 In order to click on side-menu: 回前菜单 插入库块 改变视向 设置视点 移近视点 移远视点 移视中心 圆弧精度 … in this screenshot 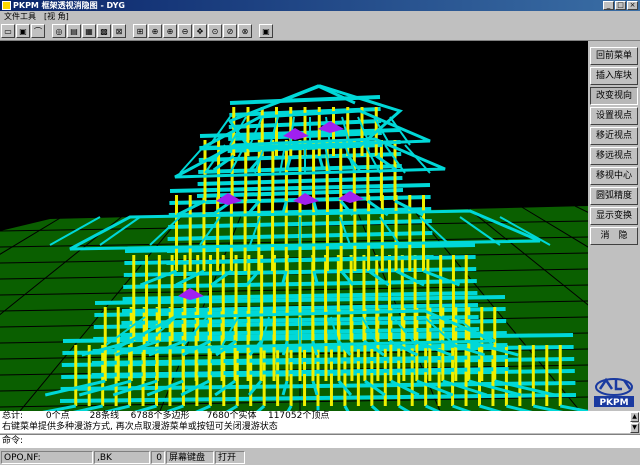, I will do `click(614, 226)`.